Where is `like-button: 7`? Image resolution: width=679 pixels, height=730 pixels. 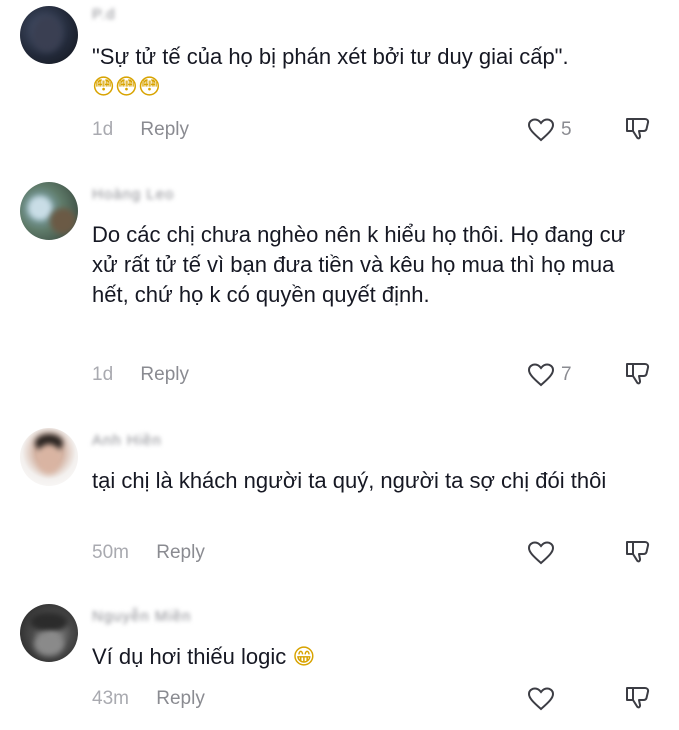 like-button: 7 is located at coordinates (549, 375).